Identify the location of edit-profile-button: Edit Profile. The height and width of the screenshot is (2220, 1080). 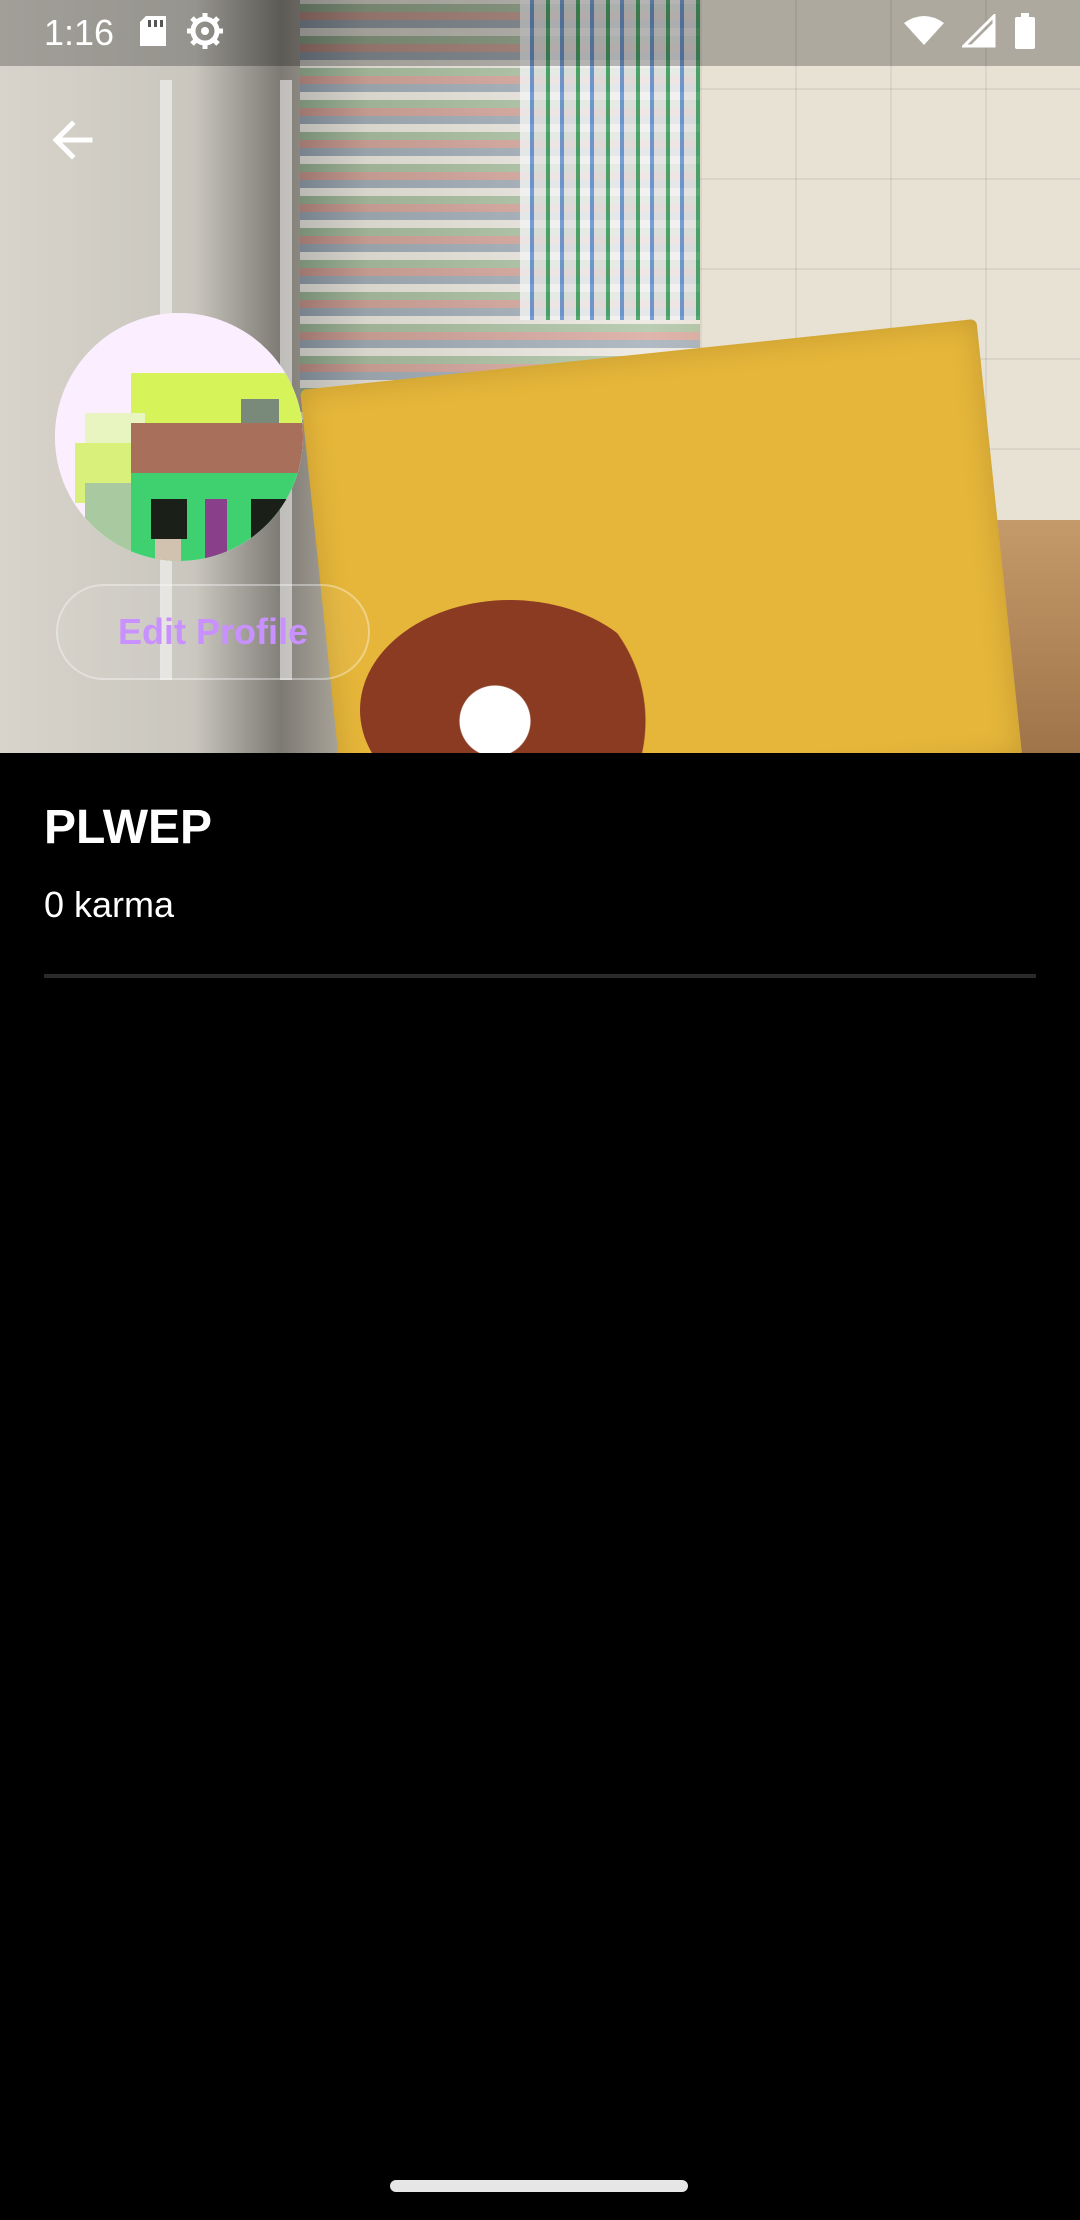
(213, 632).